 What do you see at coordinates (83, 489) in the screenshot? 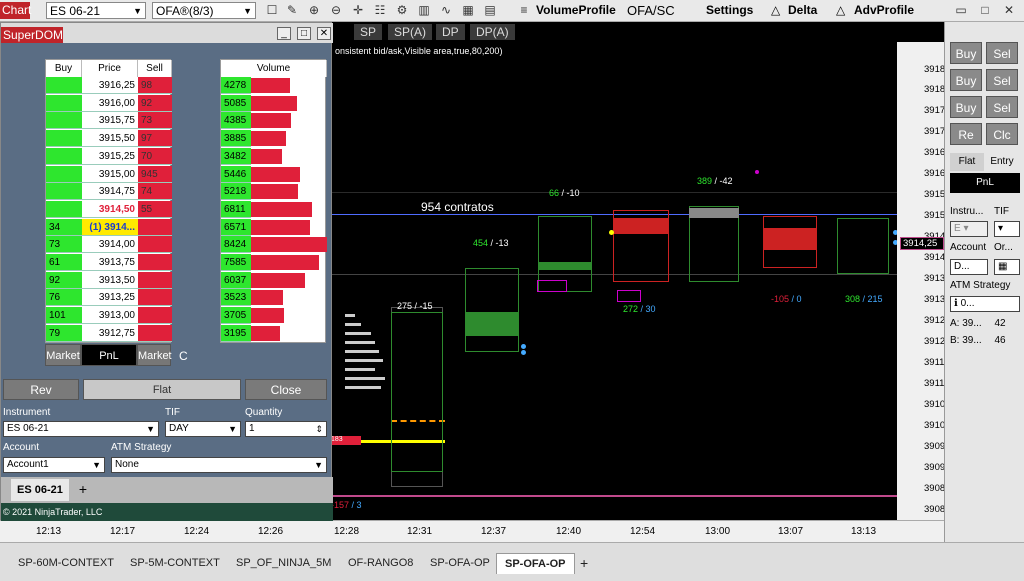
I see `add-tab-button: +` at bounding box center [83, 489].